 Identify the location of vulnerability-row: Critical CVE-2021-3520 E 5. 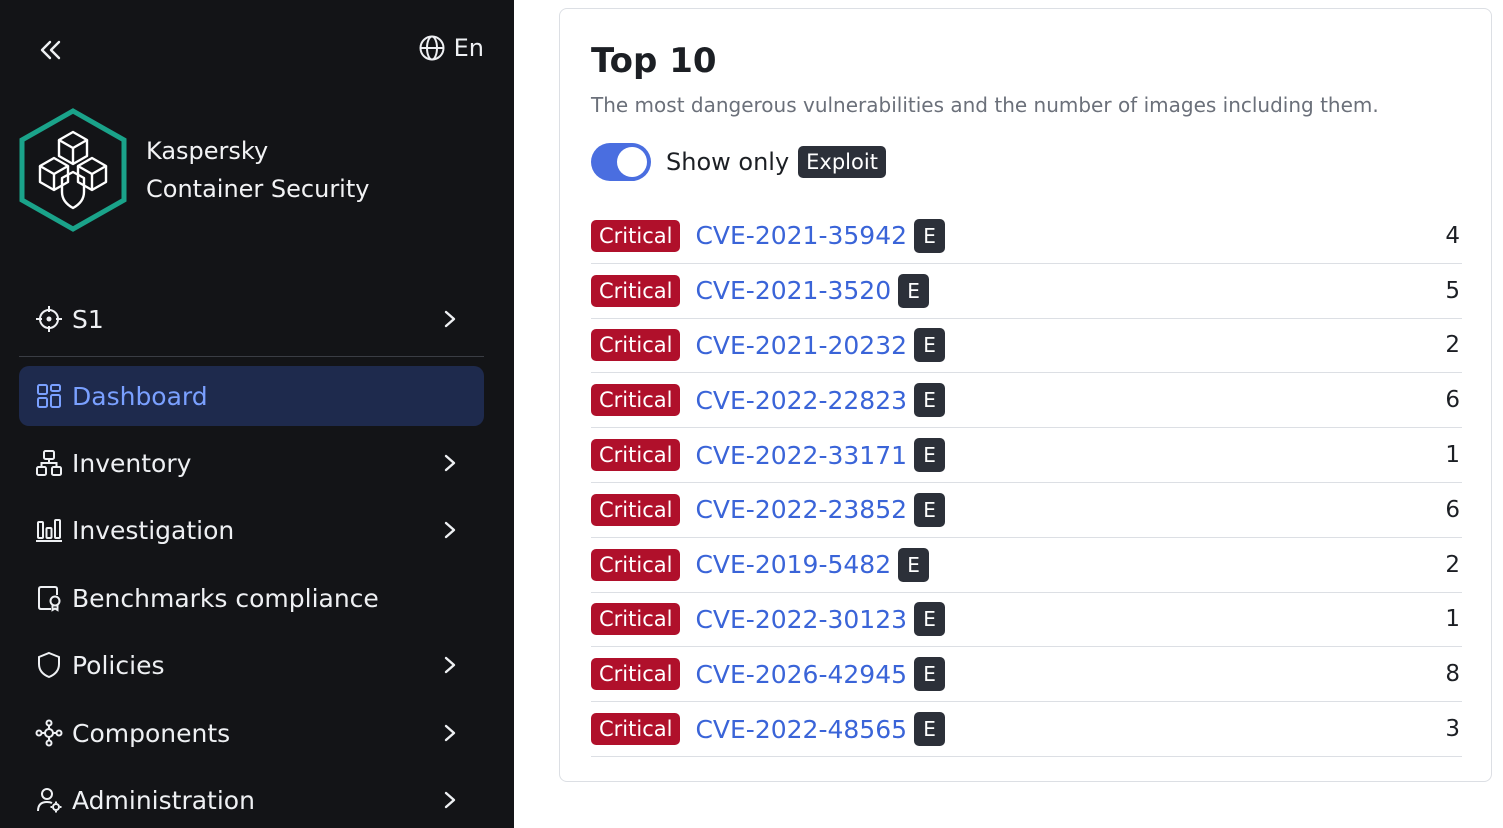
(1026, 291).